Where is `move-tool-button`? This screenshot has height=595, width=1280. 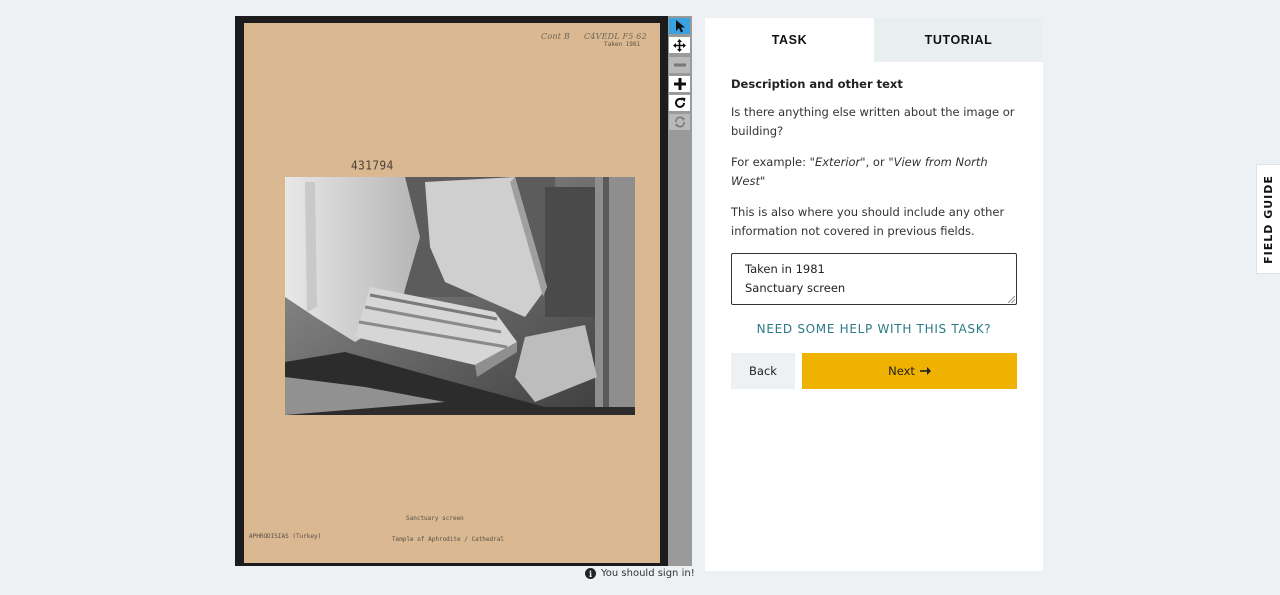
move-tool-button is located at coordinates (679, 45).